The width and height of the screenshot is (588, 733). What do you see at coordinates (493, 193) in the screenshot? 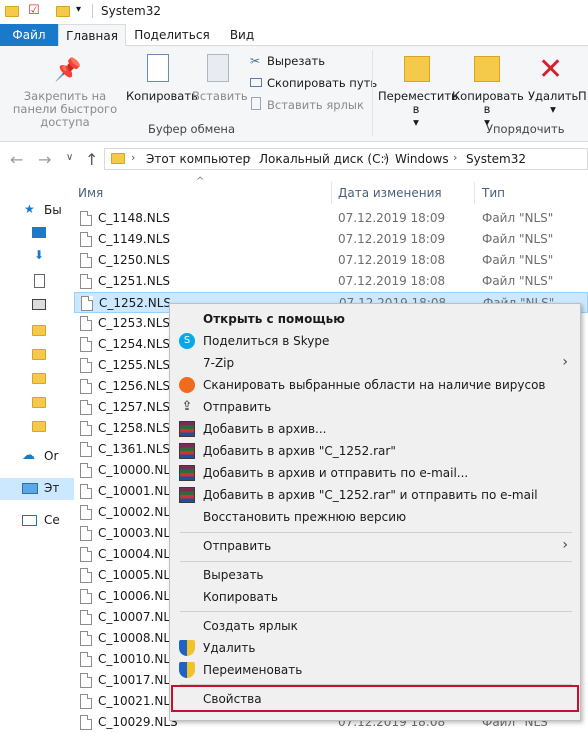
I see `column-header-type: Тип` at bounding box center [493, 193].